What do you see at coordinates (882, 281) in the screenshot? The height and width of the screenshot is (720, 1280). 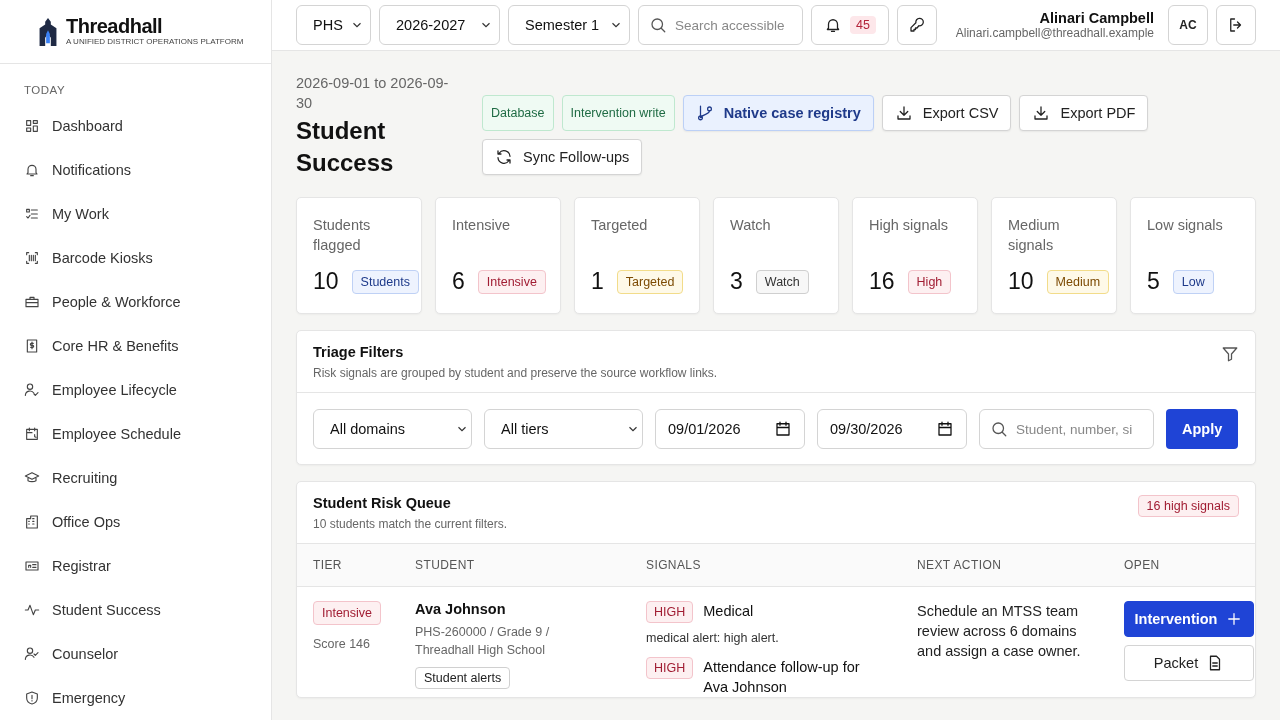 I see `stat-value: 16` at bounding box center [882, 281].